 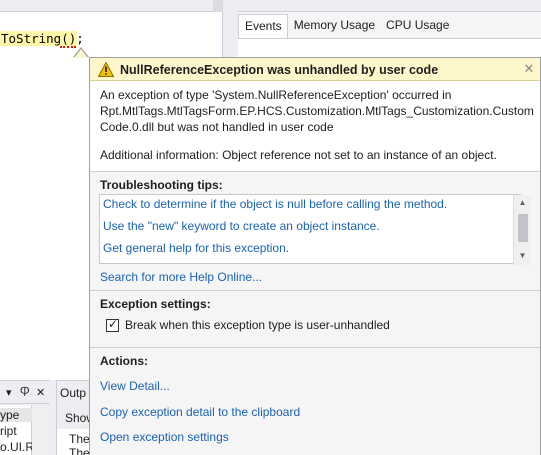 What do you see at coordinates (42, 38) in the screenshot?
I see `code-line: ToString();` at bounding box center [42, 38].